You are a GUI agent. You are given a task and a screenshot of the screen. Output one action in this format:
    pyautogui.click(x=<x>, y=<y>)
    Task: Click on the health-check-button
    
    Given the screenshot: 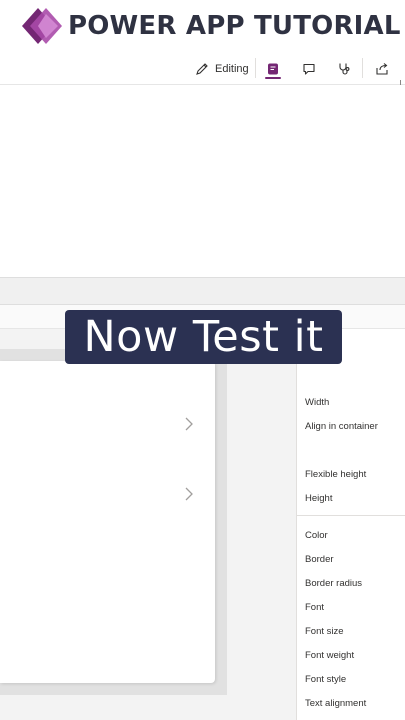 What is the action you would take?
    pyautogui.click(x=344, y=69)
    